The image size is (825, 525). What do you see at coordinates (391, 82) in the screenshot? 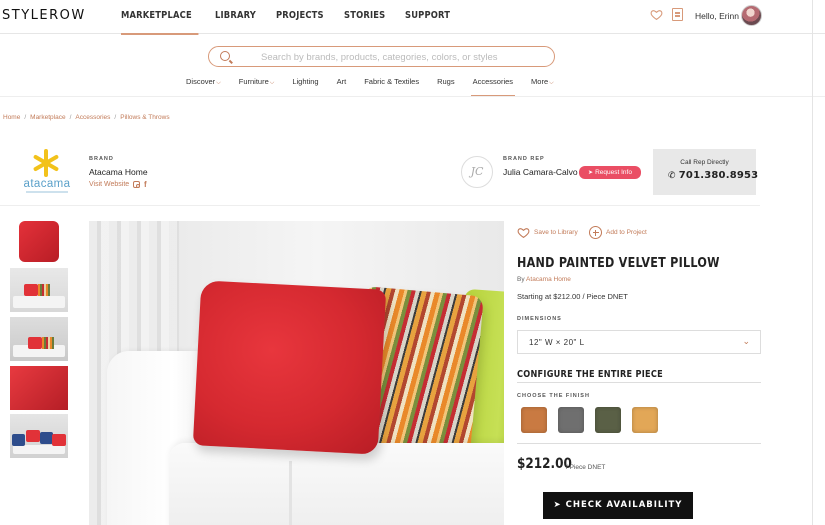
I see `category-fabric-textiles: Fabric & Textiles` at bounding box center [391, 82].